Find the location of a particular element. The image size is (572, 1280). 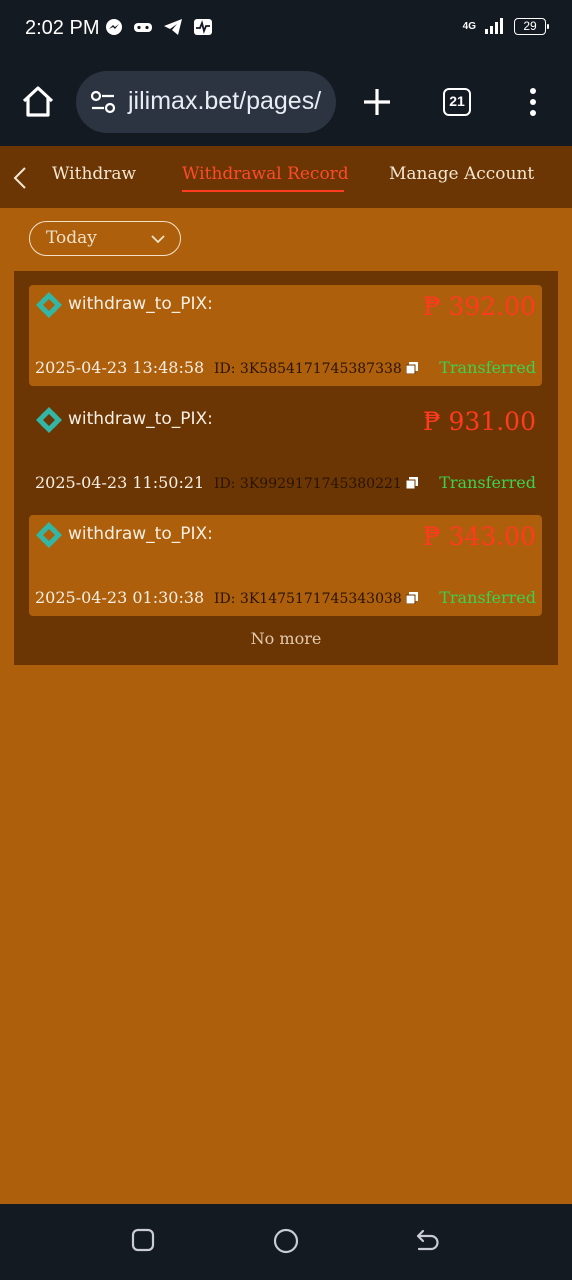

record-datetime: 2025-04-23 13:48:58 is located at coordinates (120, 367).